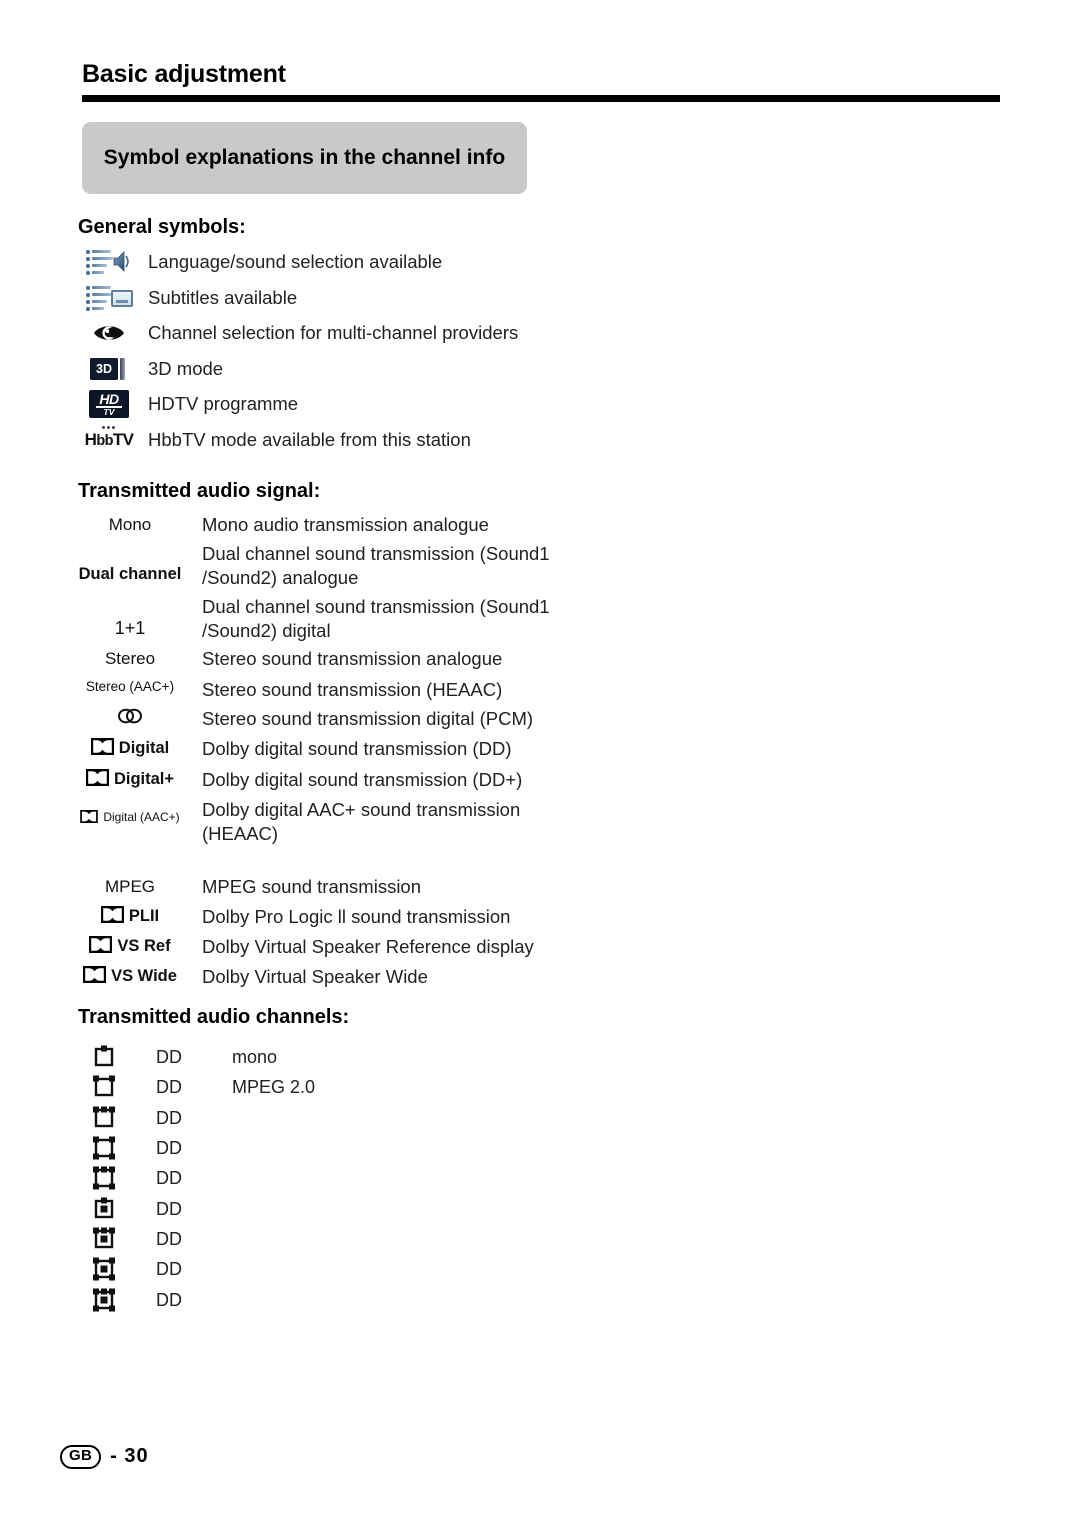 This screenshot has height=1532, width=1080. Describe the element at coordinates (104, 1457) in the screenshot. I see `page-footer: GB - 30` at that location.